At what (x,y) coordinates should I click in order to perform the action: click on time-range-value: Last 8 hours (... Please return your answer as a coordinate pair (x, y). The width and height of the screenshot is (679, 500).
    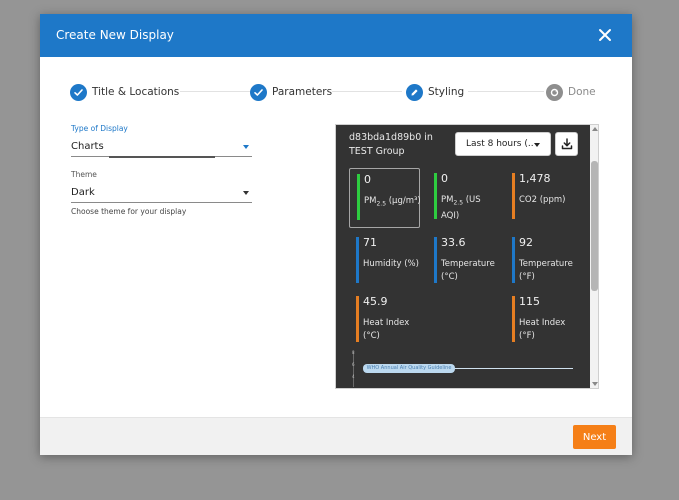
    Looking at the image, I should click on (500, 144).